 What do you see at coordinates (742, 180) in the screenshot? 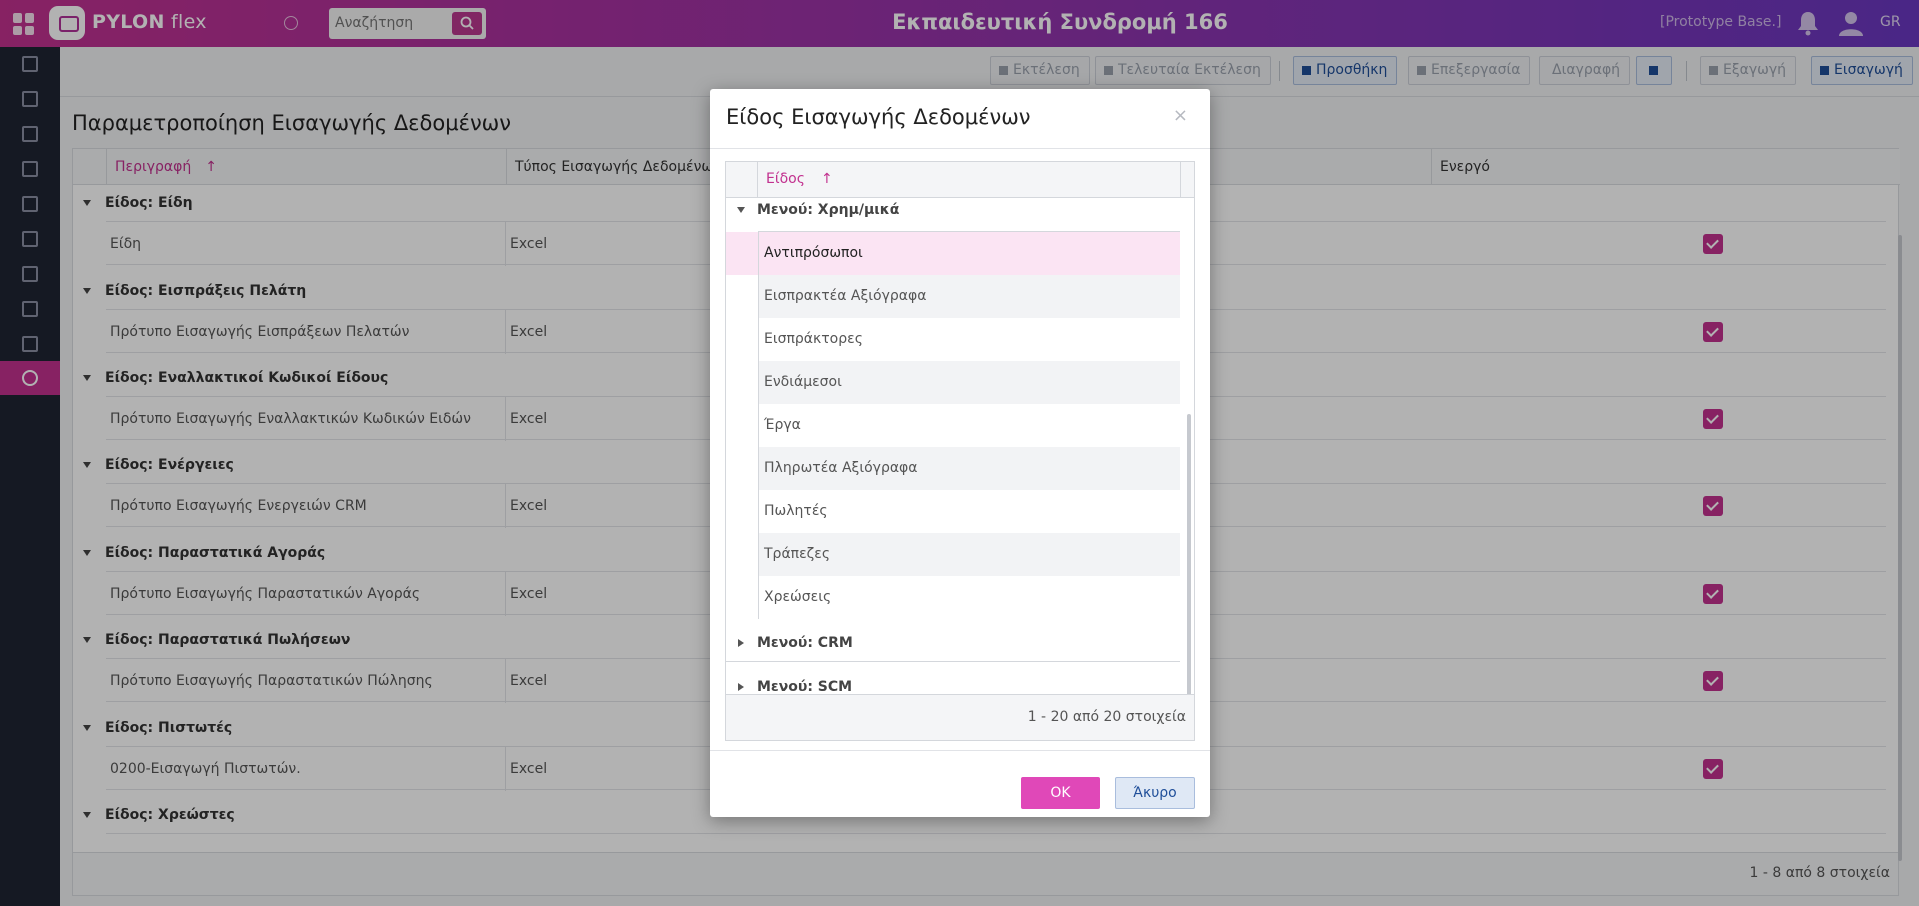
I see `list-header-spacer` at bounding box center [742, 180].